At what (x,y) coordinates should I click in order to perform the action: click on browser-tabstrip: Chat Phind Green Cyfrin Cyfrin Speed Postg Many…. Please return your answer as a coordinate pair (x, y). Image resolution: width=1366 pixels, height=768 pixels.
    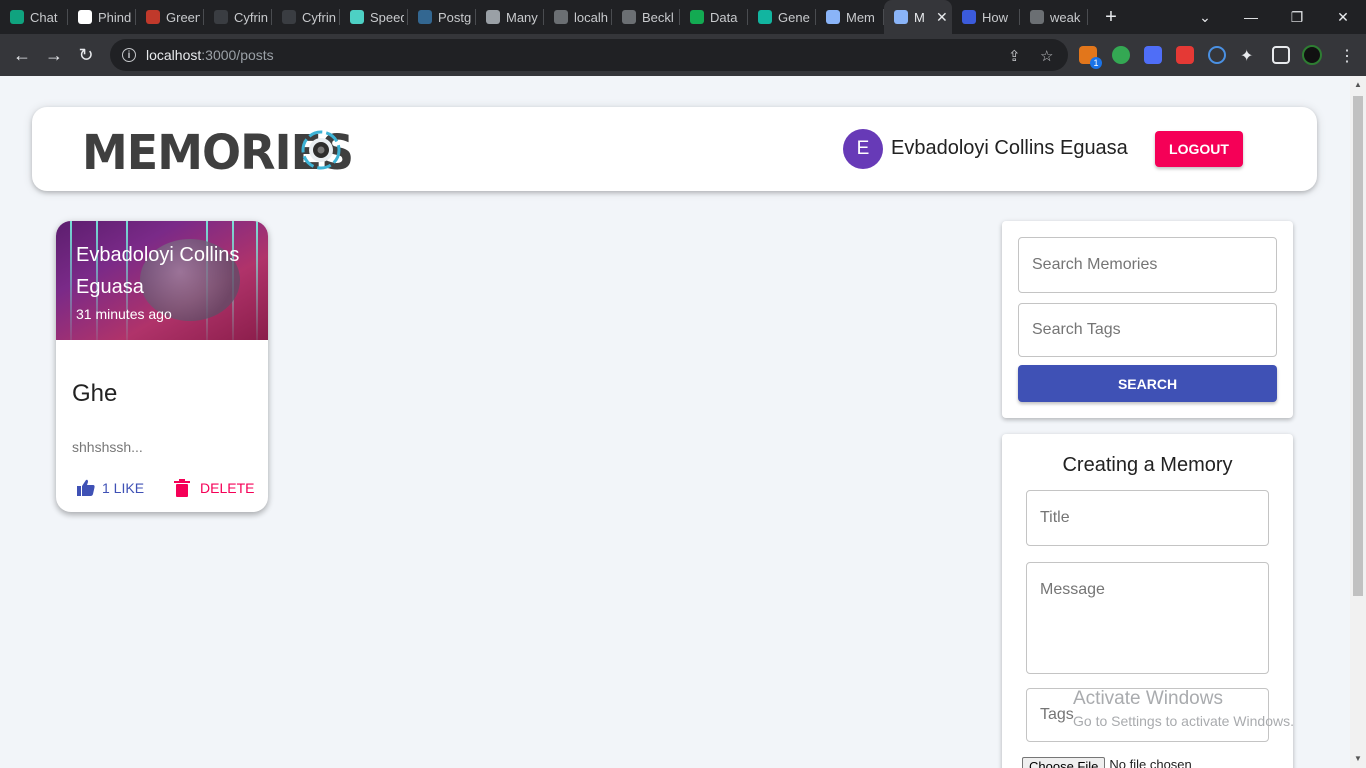
    Looking at the image, I should click on (683, 17).